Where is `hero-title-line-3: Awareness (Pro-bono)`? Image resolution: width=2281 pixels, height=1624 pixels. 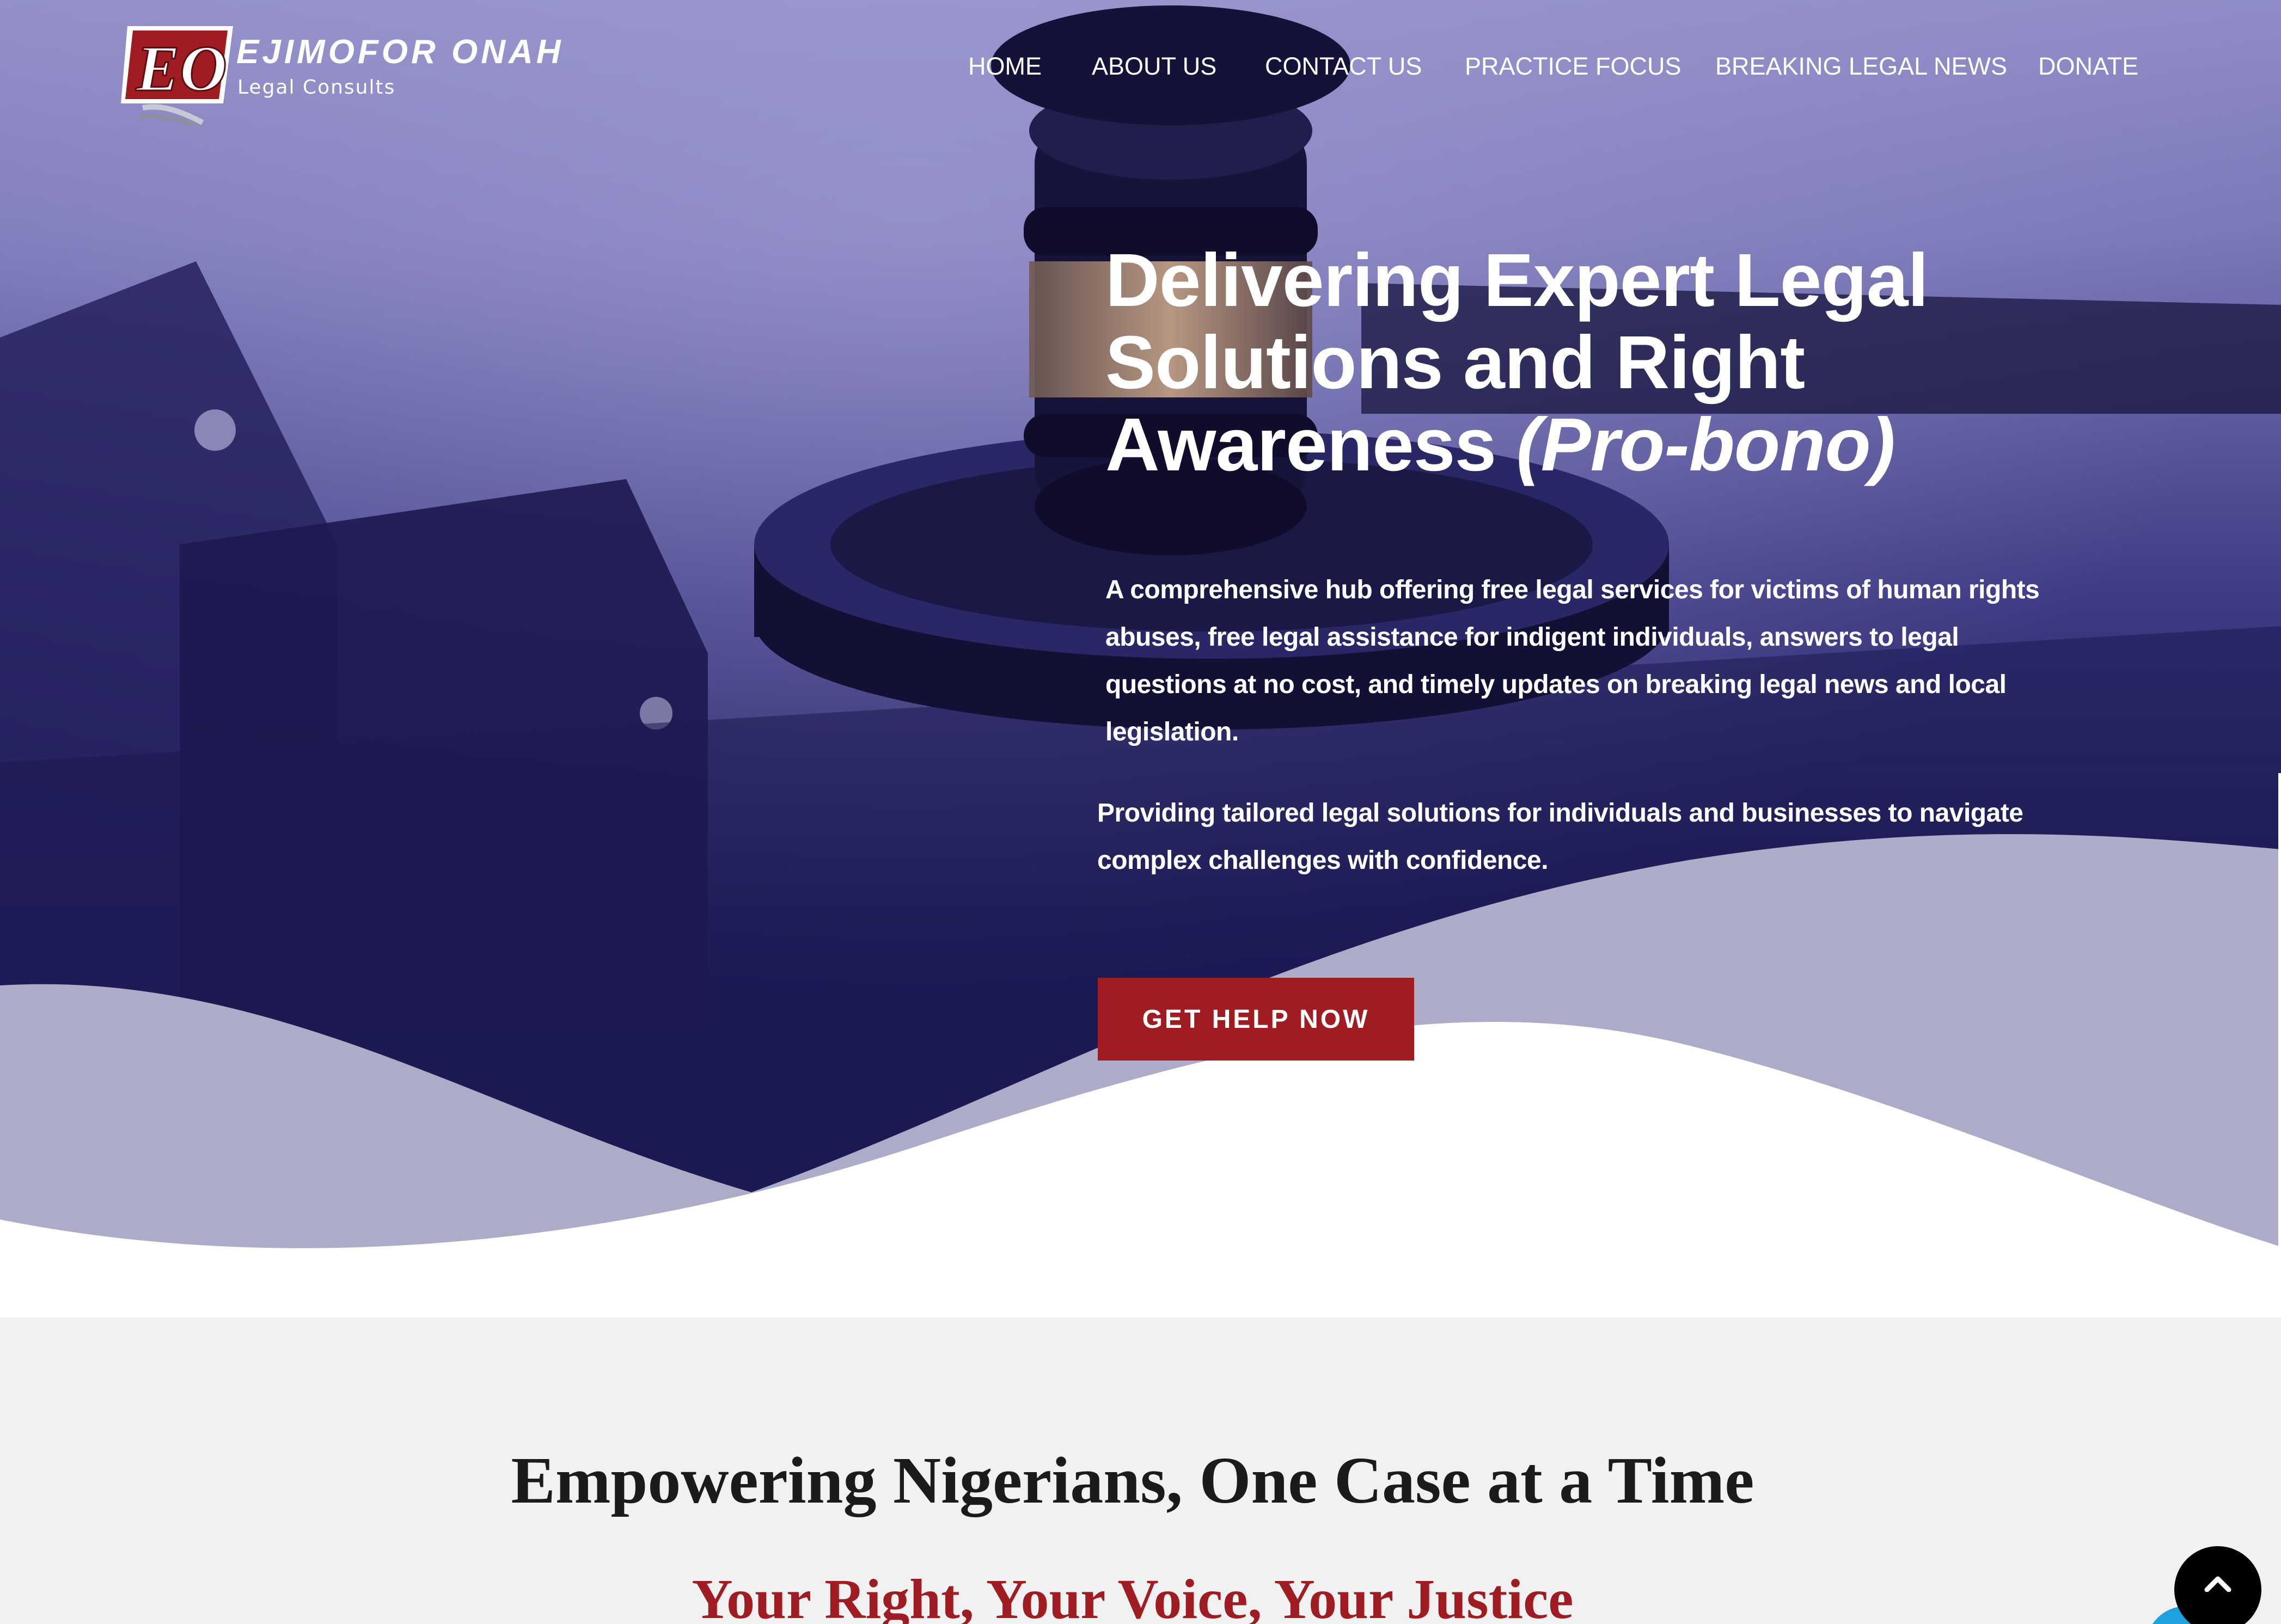 hero-title-line-3: Awareness (Pro-bono) is located at coordinates (1595, 445).